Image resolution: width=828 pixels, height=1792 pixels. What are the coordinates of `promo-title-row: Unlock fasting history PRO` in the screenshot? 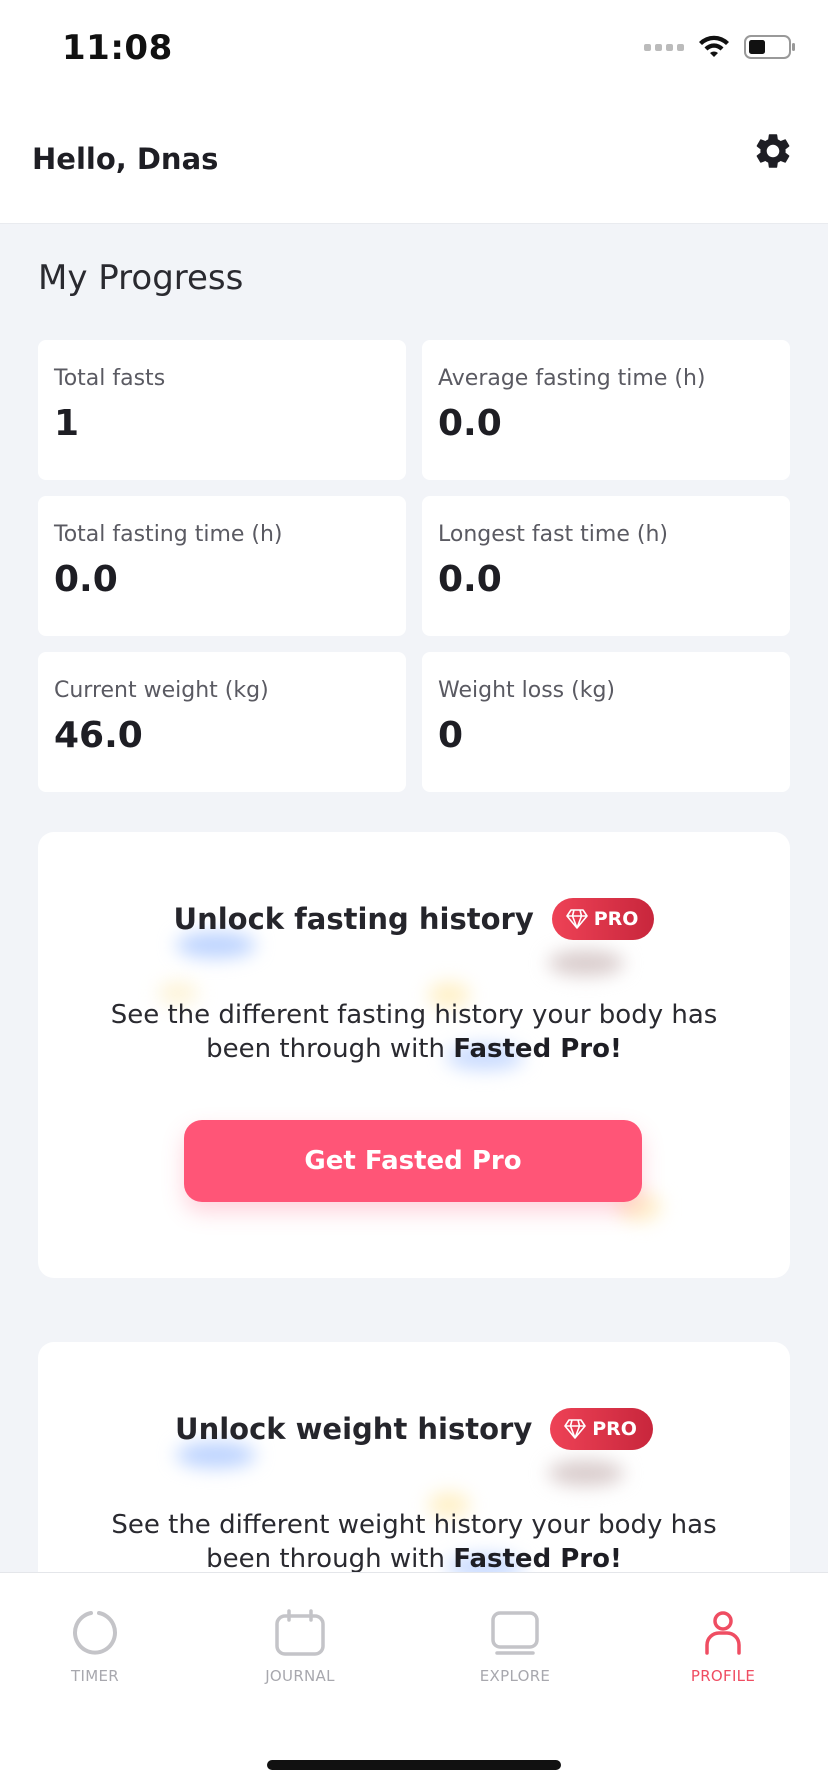 It's located at (414, 919).